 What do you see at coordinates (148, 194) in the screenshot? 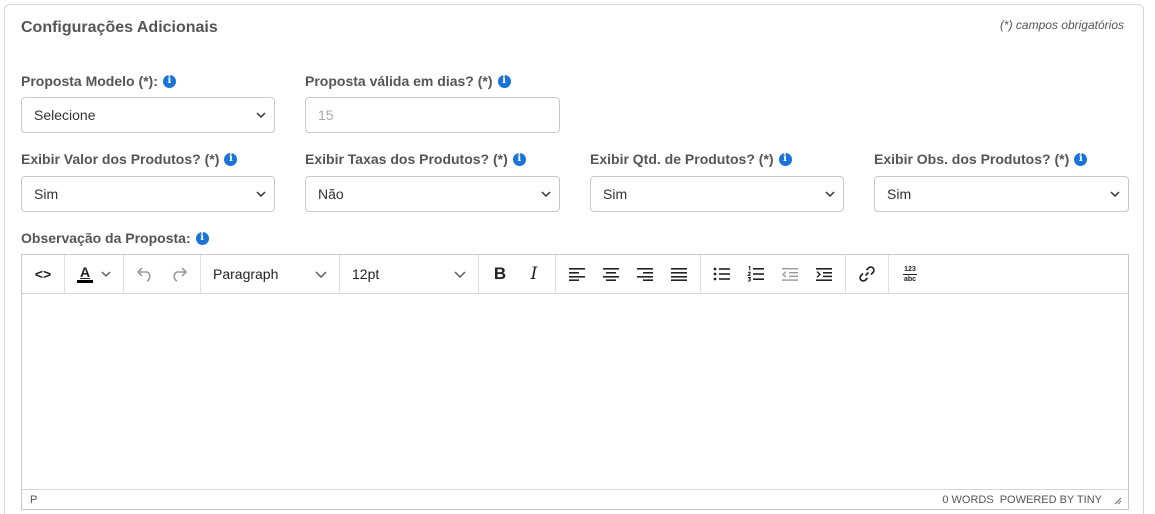
I see `exibir-valor-select: Sim` at bounding box center [148, 194].